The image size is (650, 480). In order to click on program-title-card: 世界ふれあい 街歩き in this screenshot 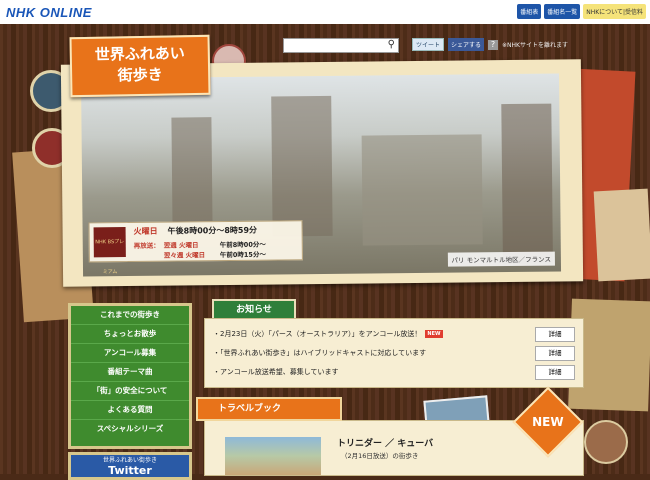, I will do `click(140, 66)`.